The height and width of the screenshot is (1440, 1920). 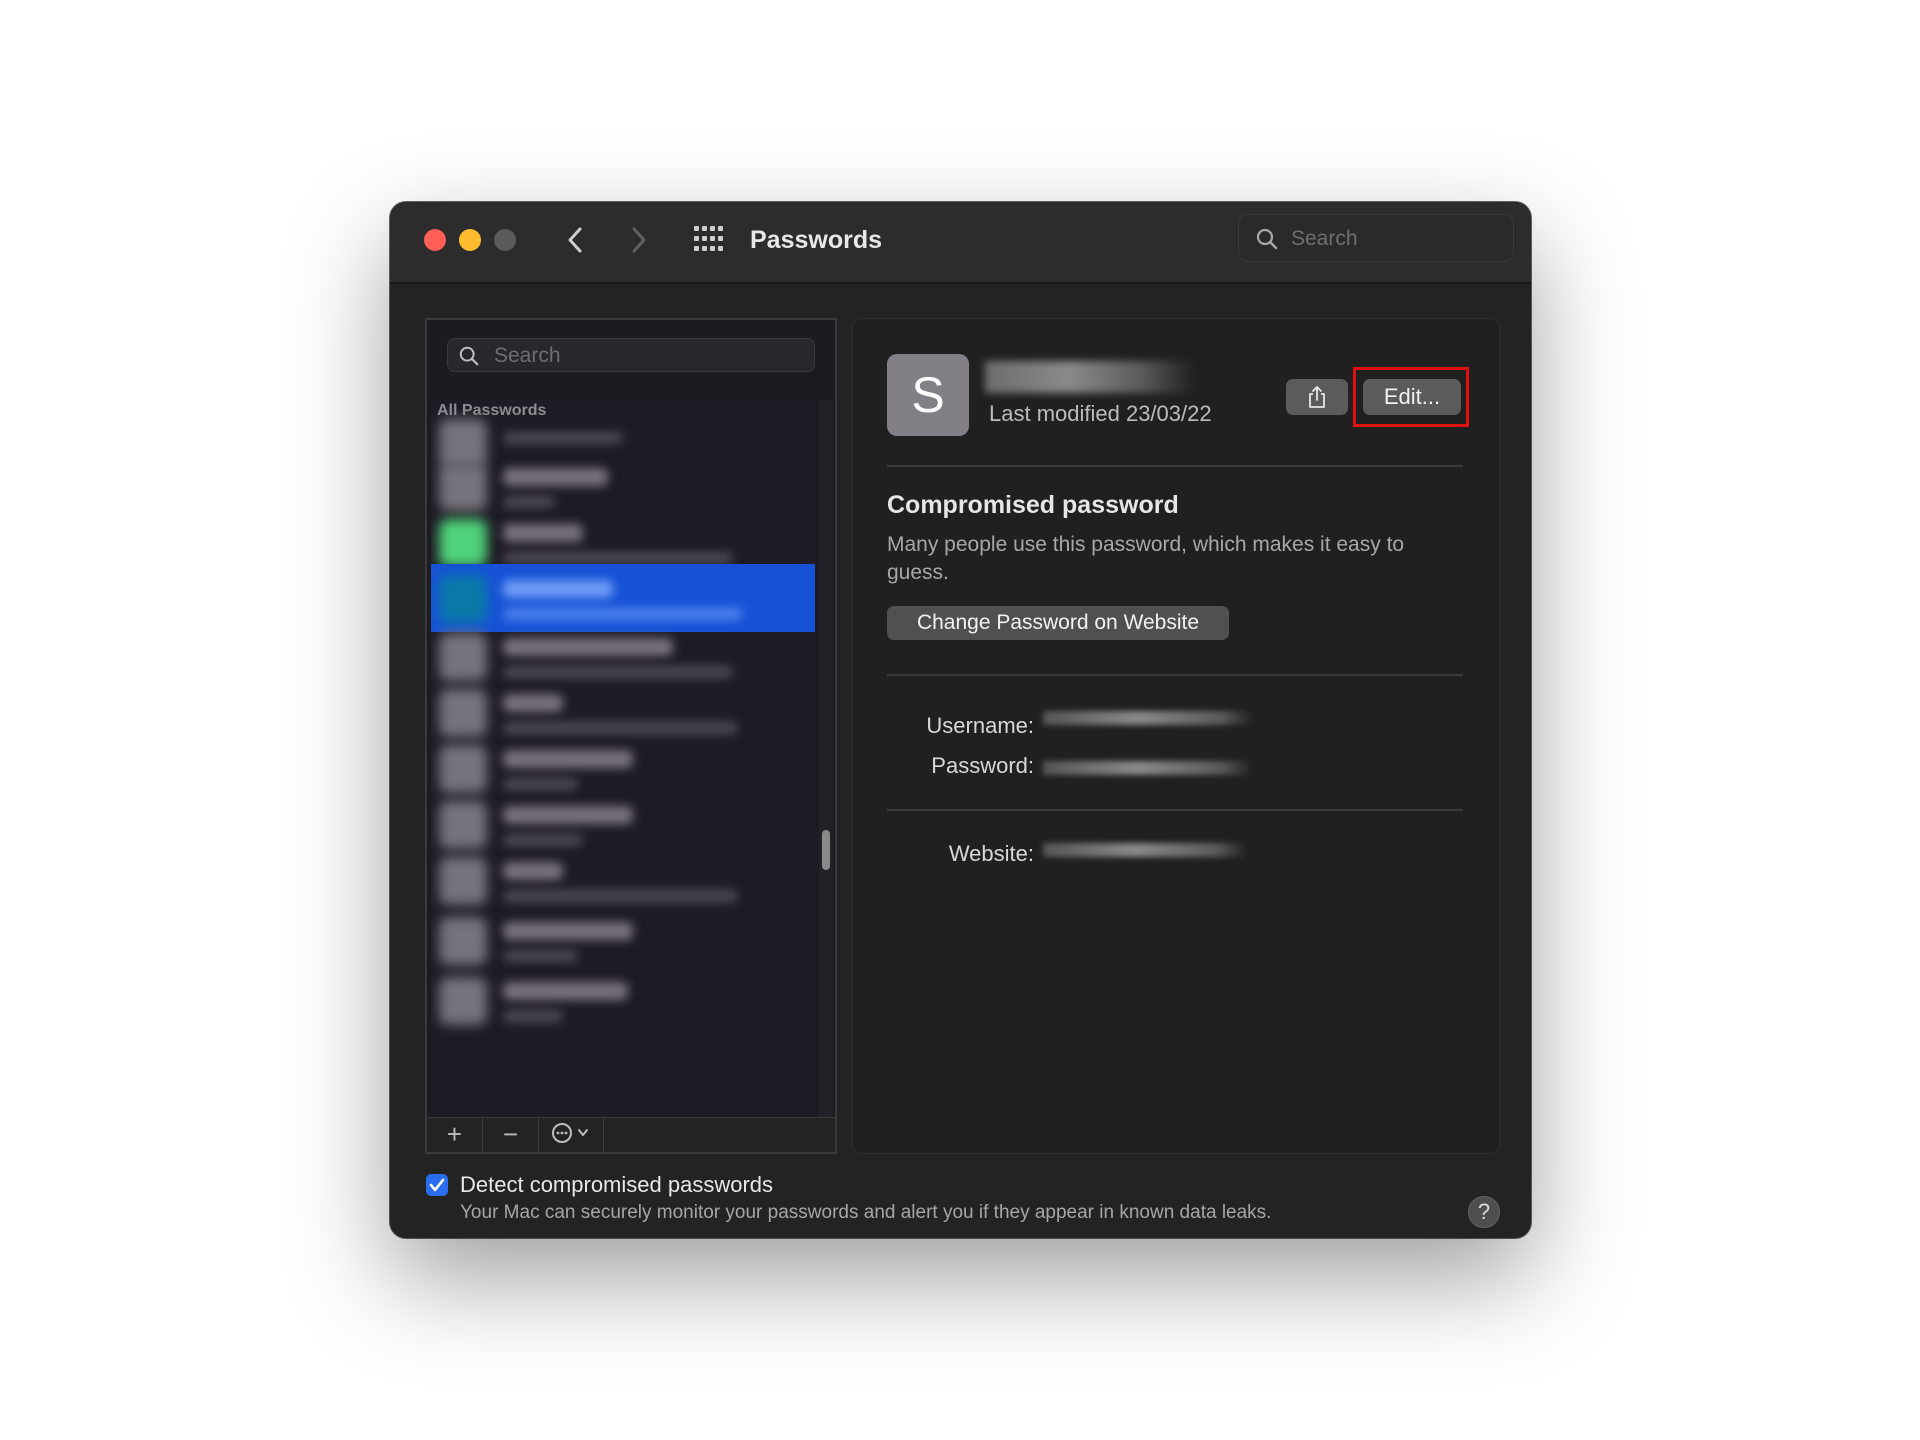 What do you see at coordinates (982, 765) in the screenshot?
I see `password-label: Password:` at bounding box center [982, 765].